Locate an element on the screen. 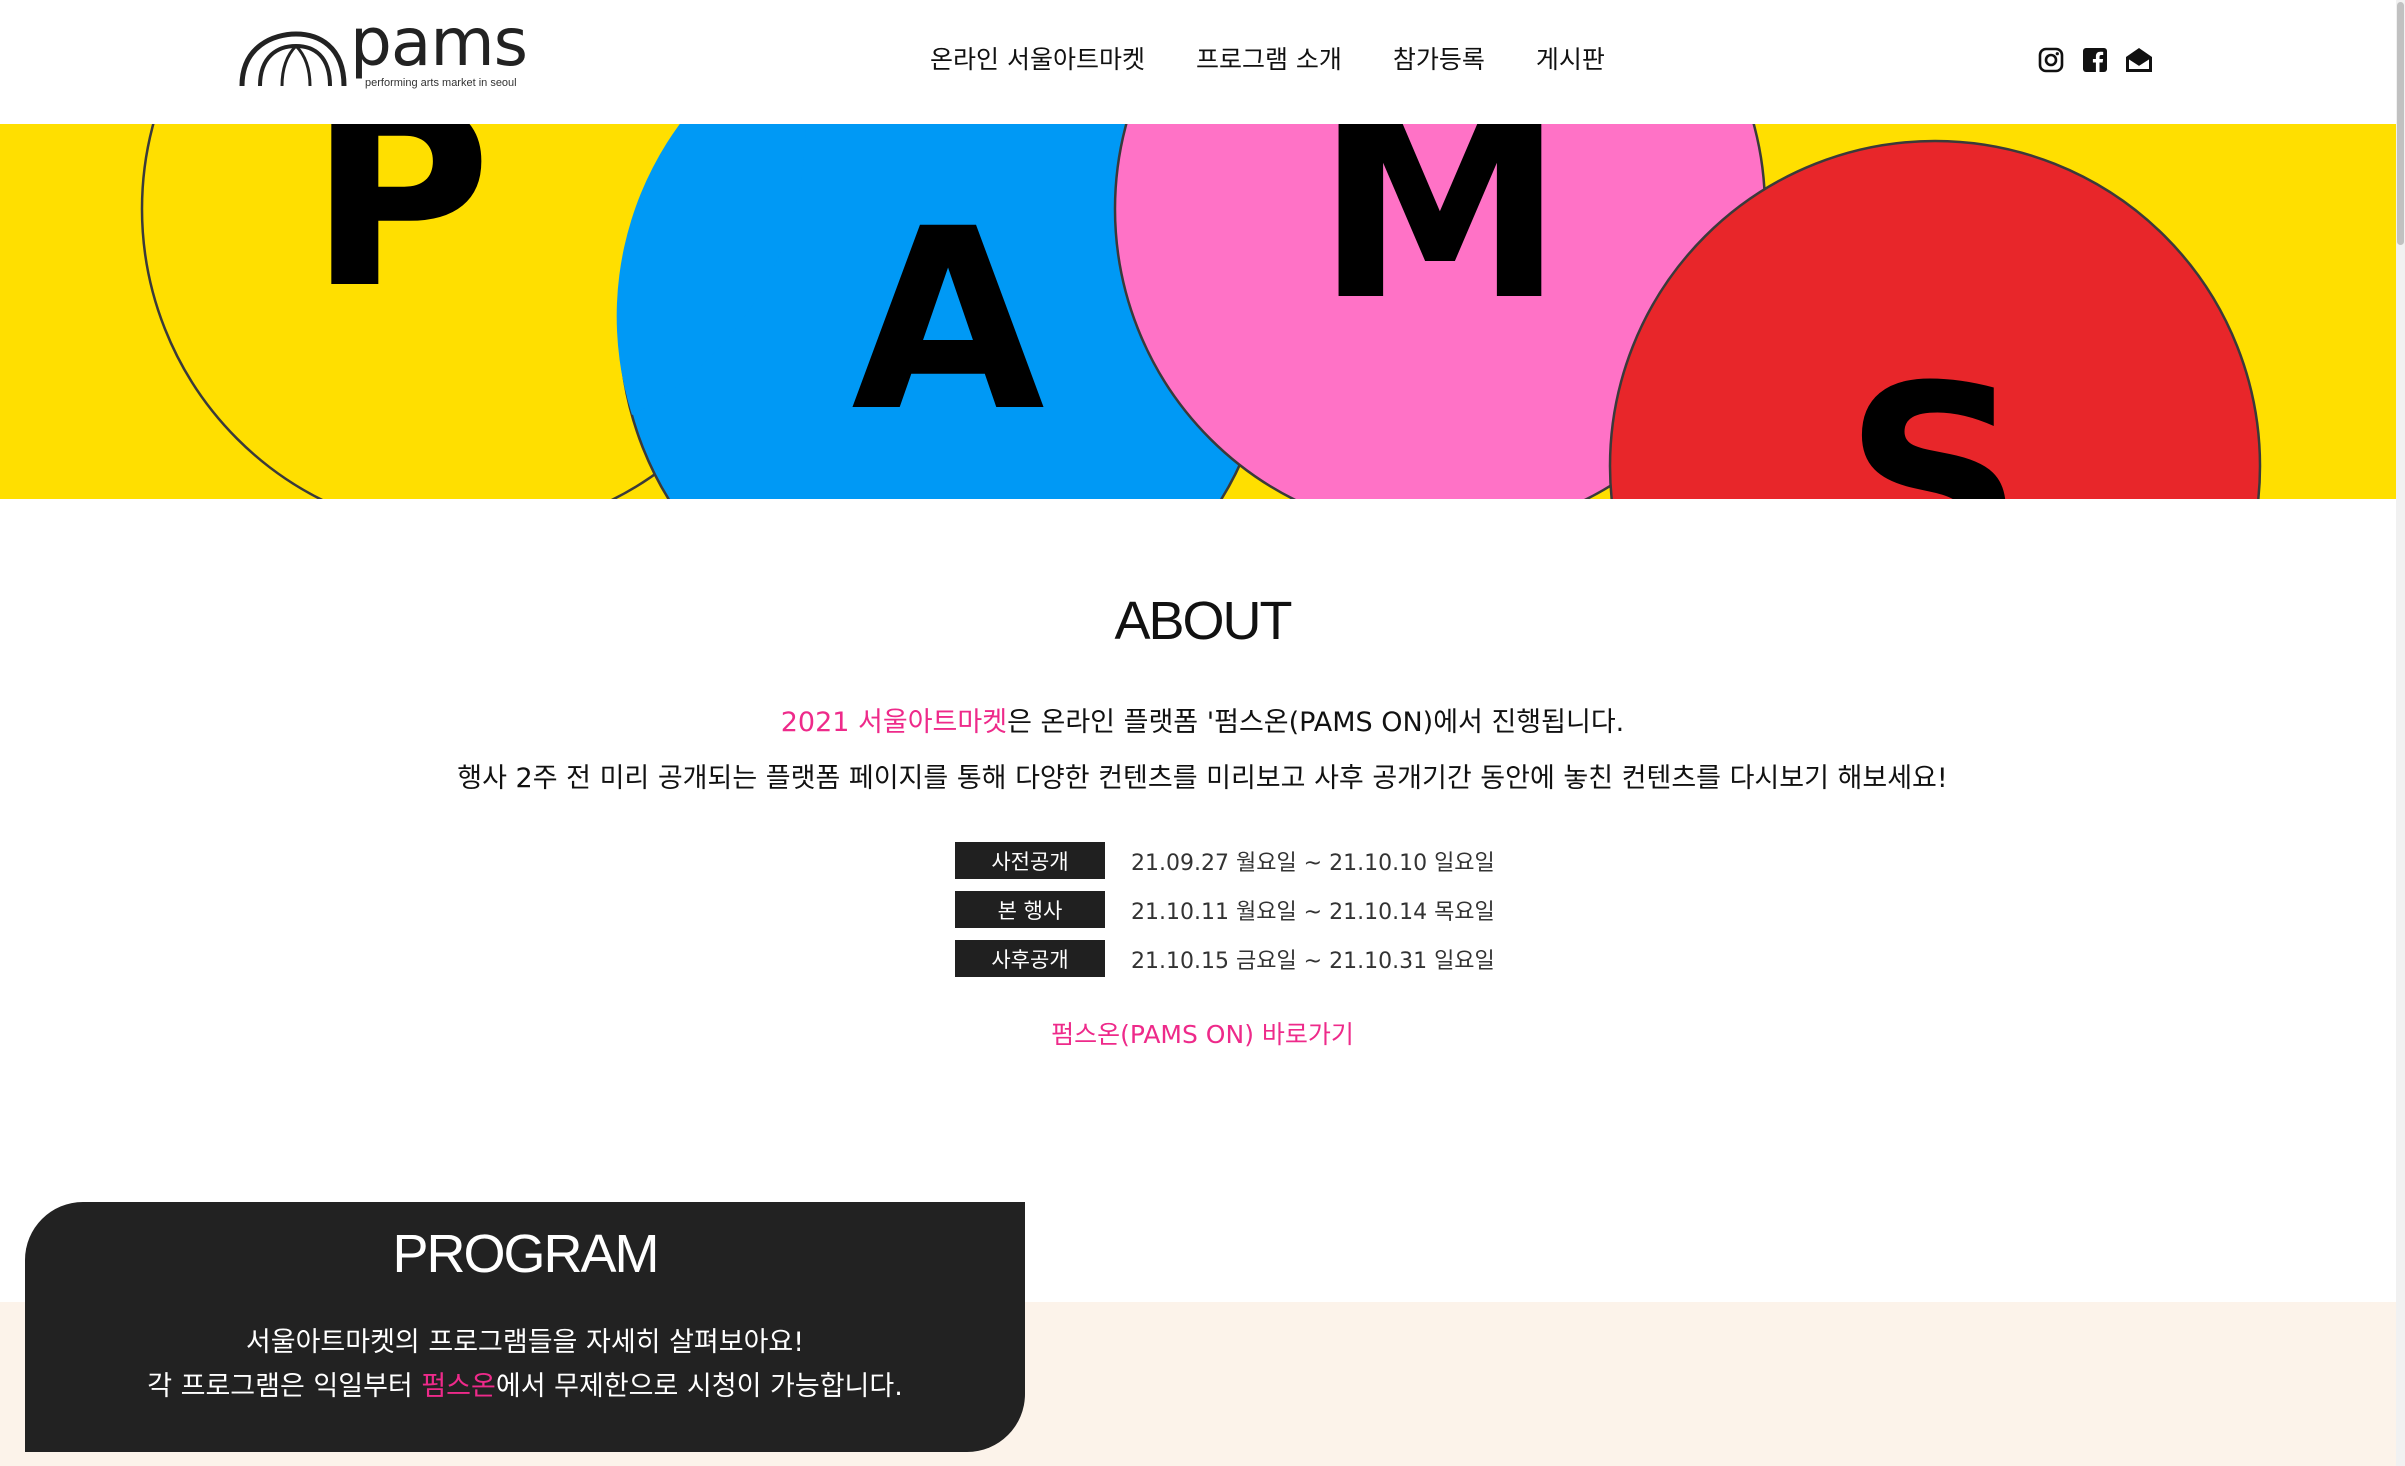  schedule-badge-post: 사후공개 is located at coordinates (1030, 958).